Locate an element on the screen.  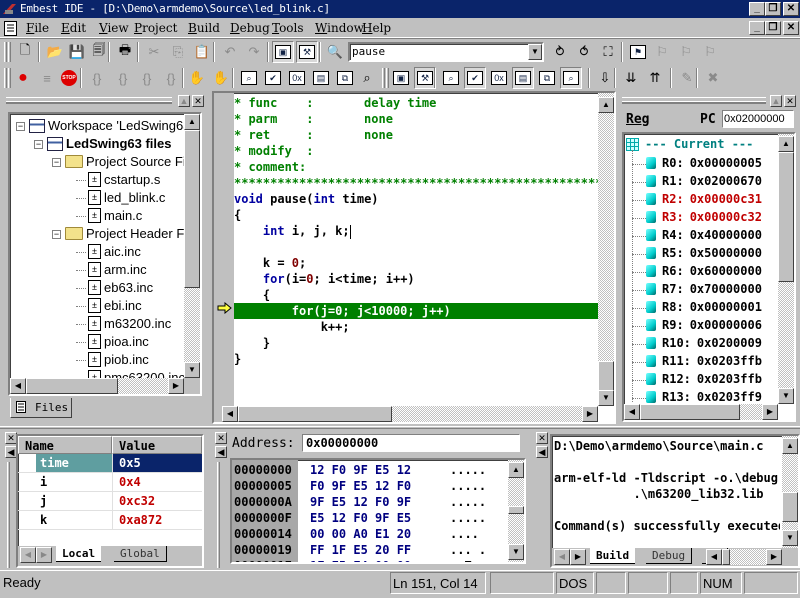
bookmark-clear-button: ⚐ is located at coordinates (710, 52).